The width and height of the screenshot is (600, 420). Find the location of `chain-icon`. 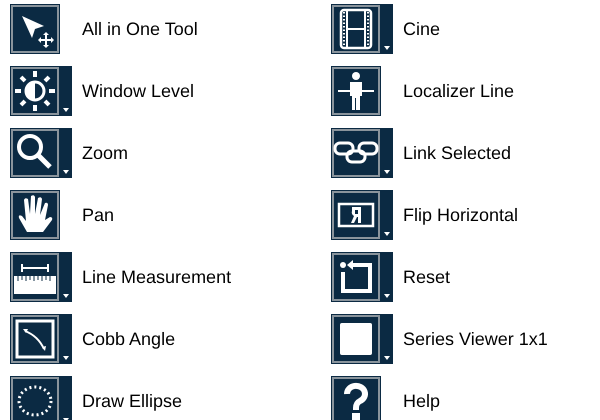

chain-icon is located at coordinates (356, 153).